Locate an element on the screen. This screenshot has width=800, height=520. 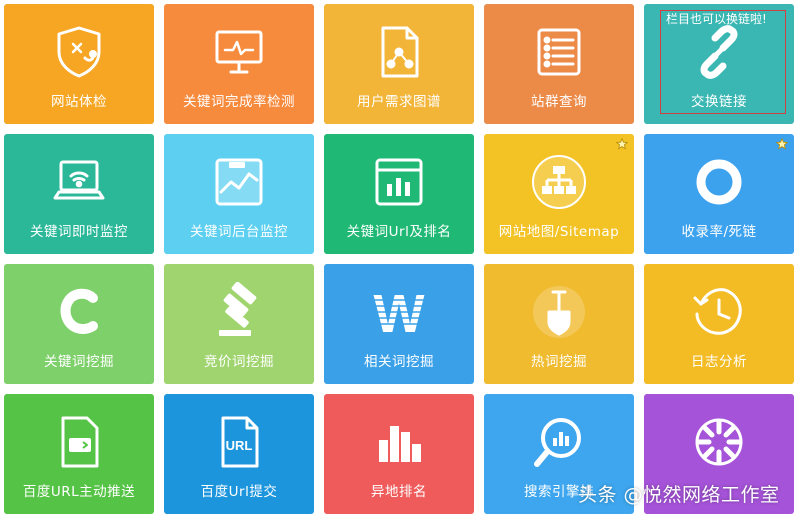
search-chart-icon is located at coordinates (559, 442).